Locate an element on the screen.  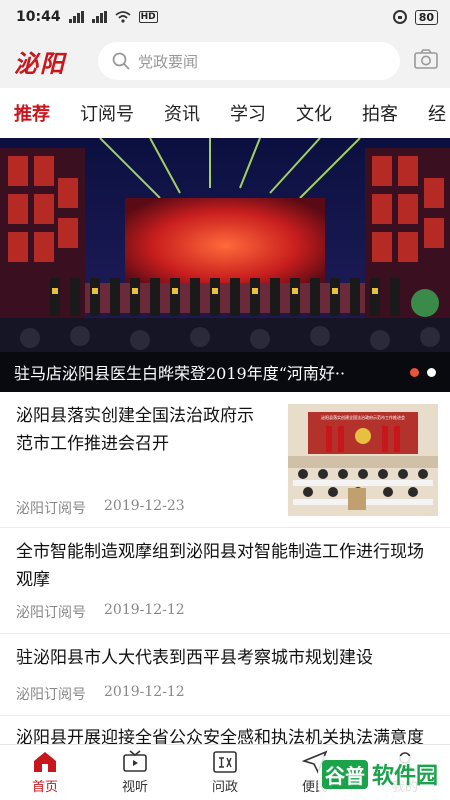
tv-icon is located at coordinates (135, 761).